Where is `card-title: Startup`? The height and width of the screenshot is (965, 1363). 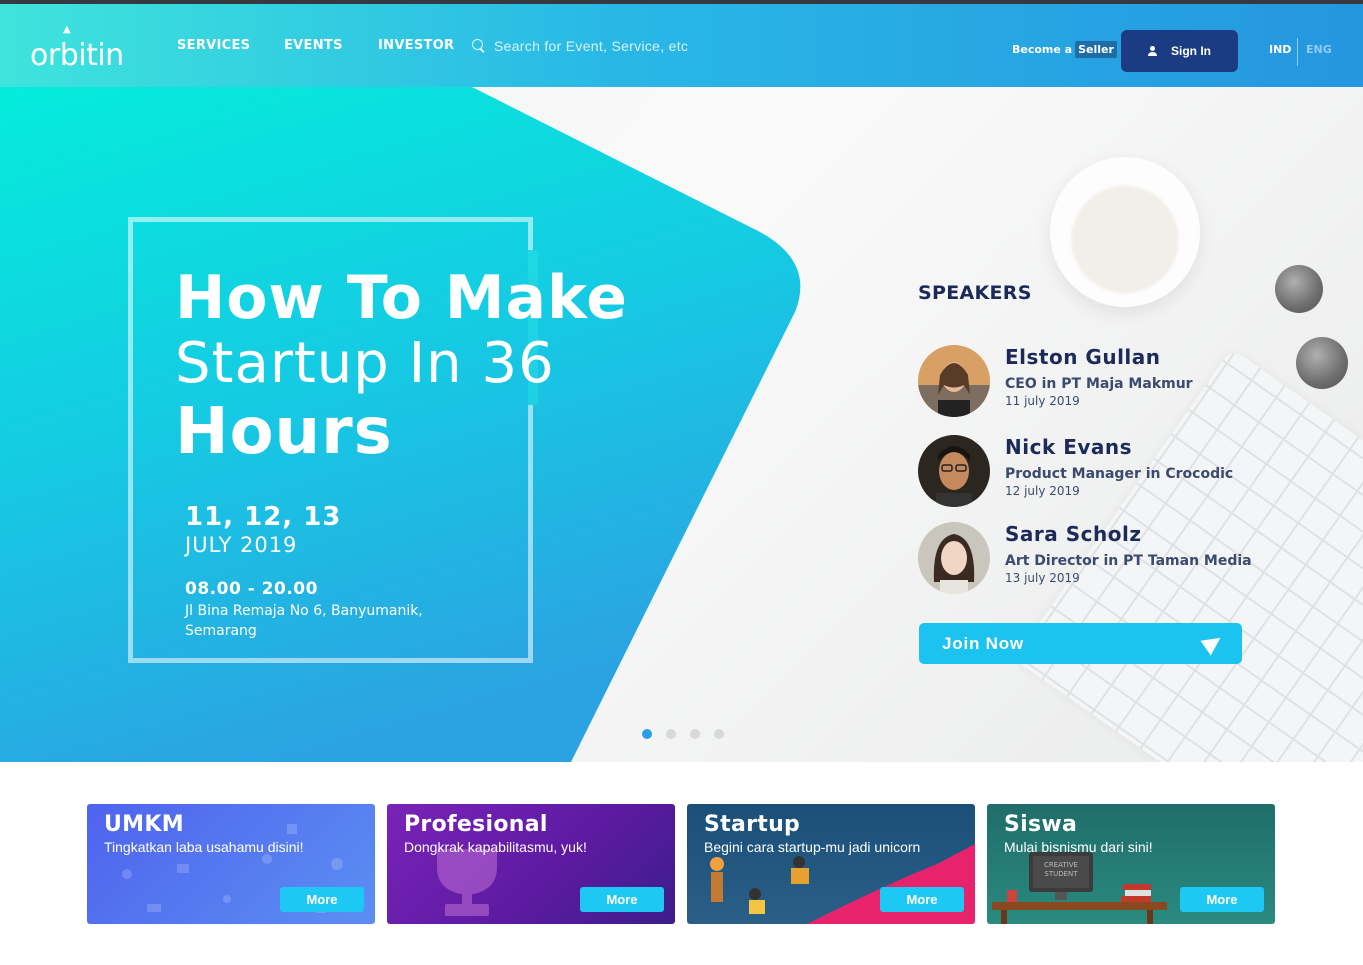
card-title: Startup is located at coordinates (752, 824).